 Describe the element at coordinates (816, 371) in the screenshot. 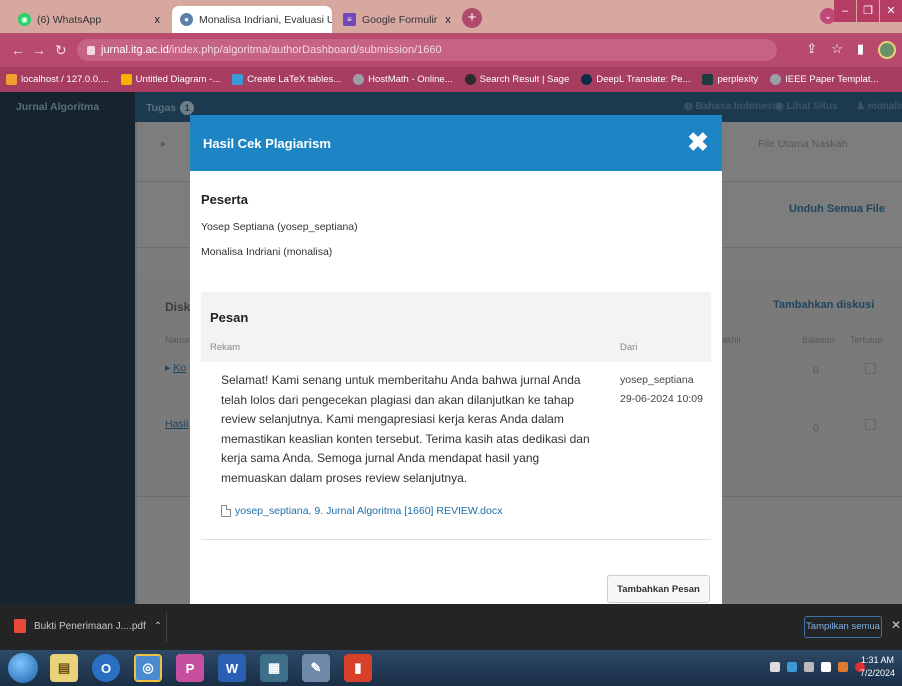

I see `reply-count: 0` at that location.